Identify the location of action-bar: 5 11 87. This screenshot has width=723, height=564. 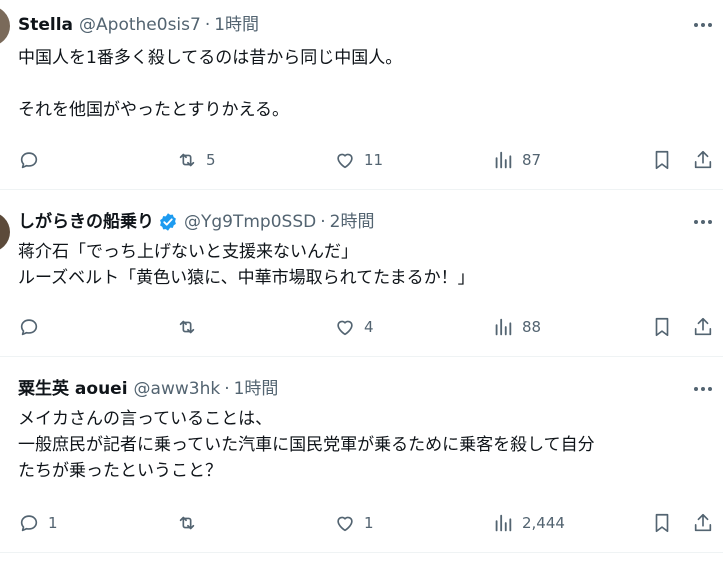
(361, 160).